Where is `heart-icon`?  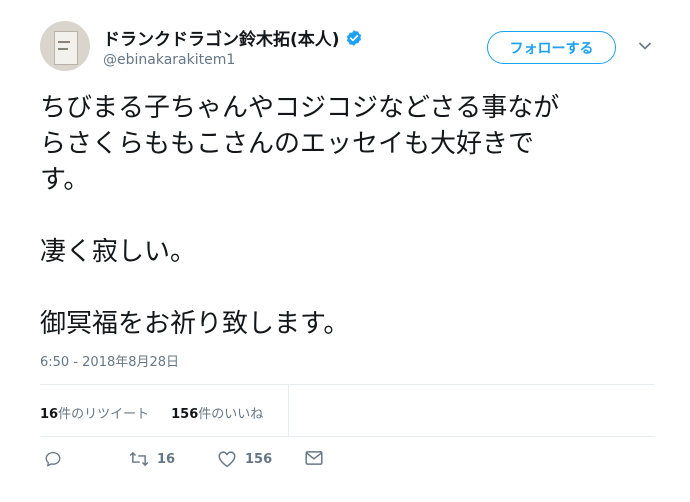
heart-icon is located at coordinates (227, 459).